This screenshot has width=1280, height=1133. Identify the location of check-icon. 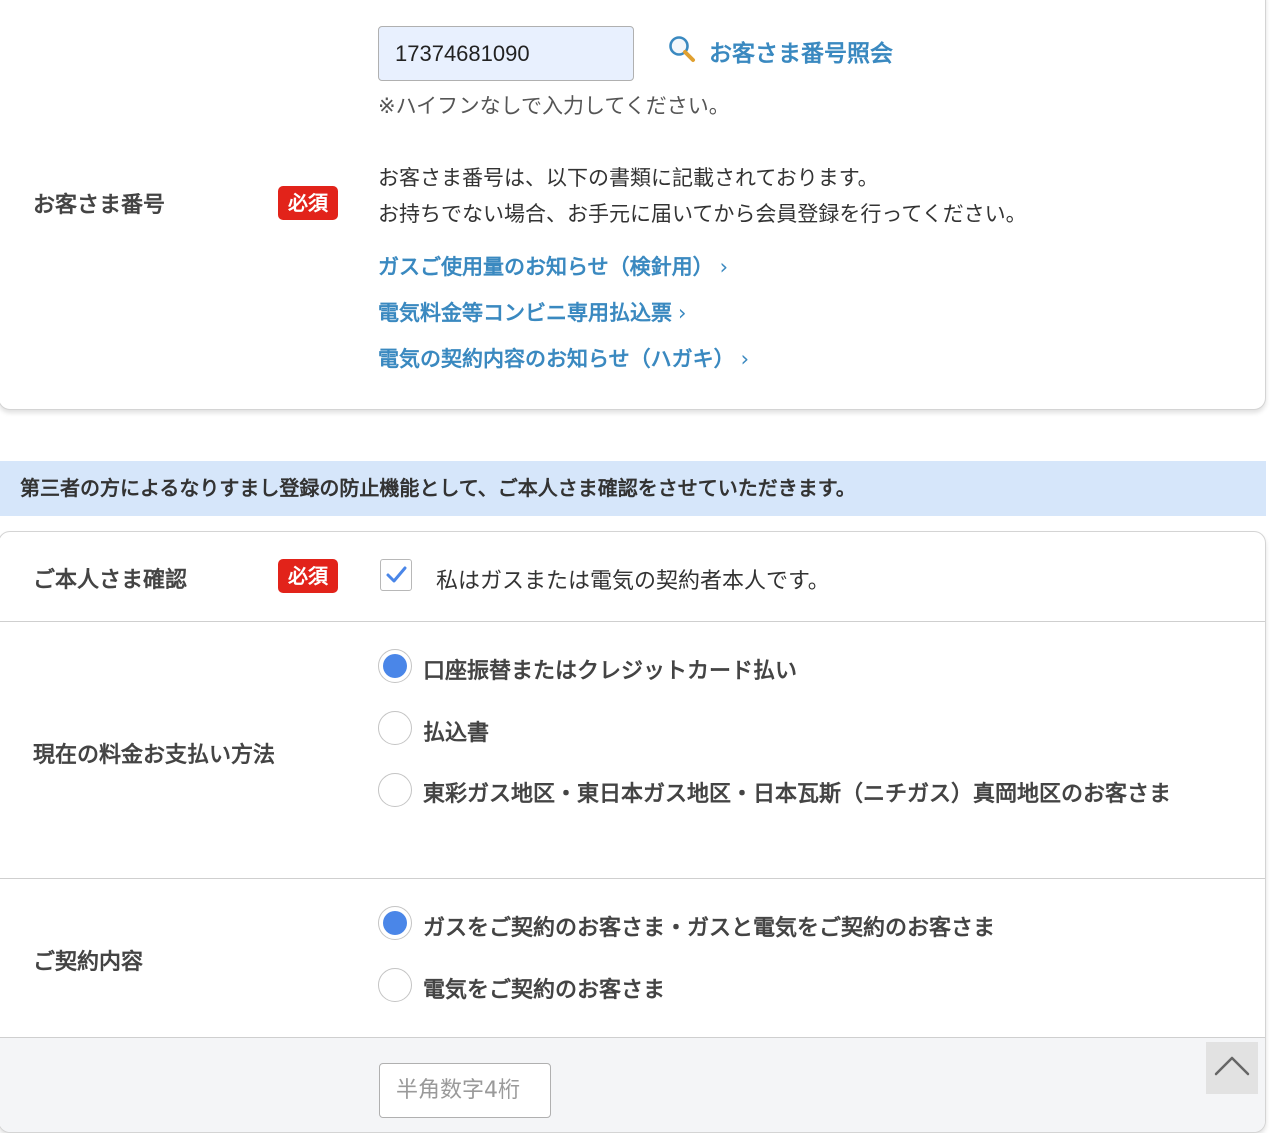
(396, 574).